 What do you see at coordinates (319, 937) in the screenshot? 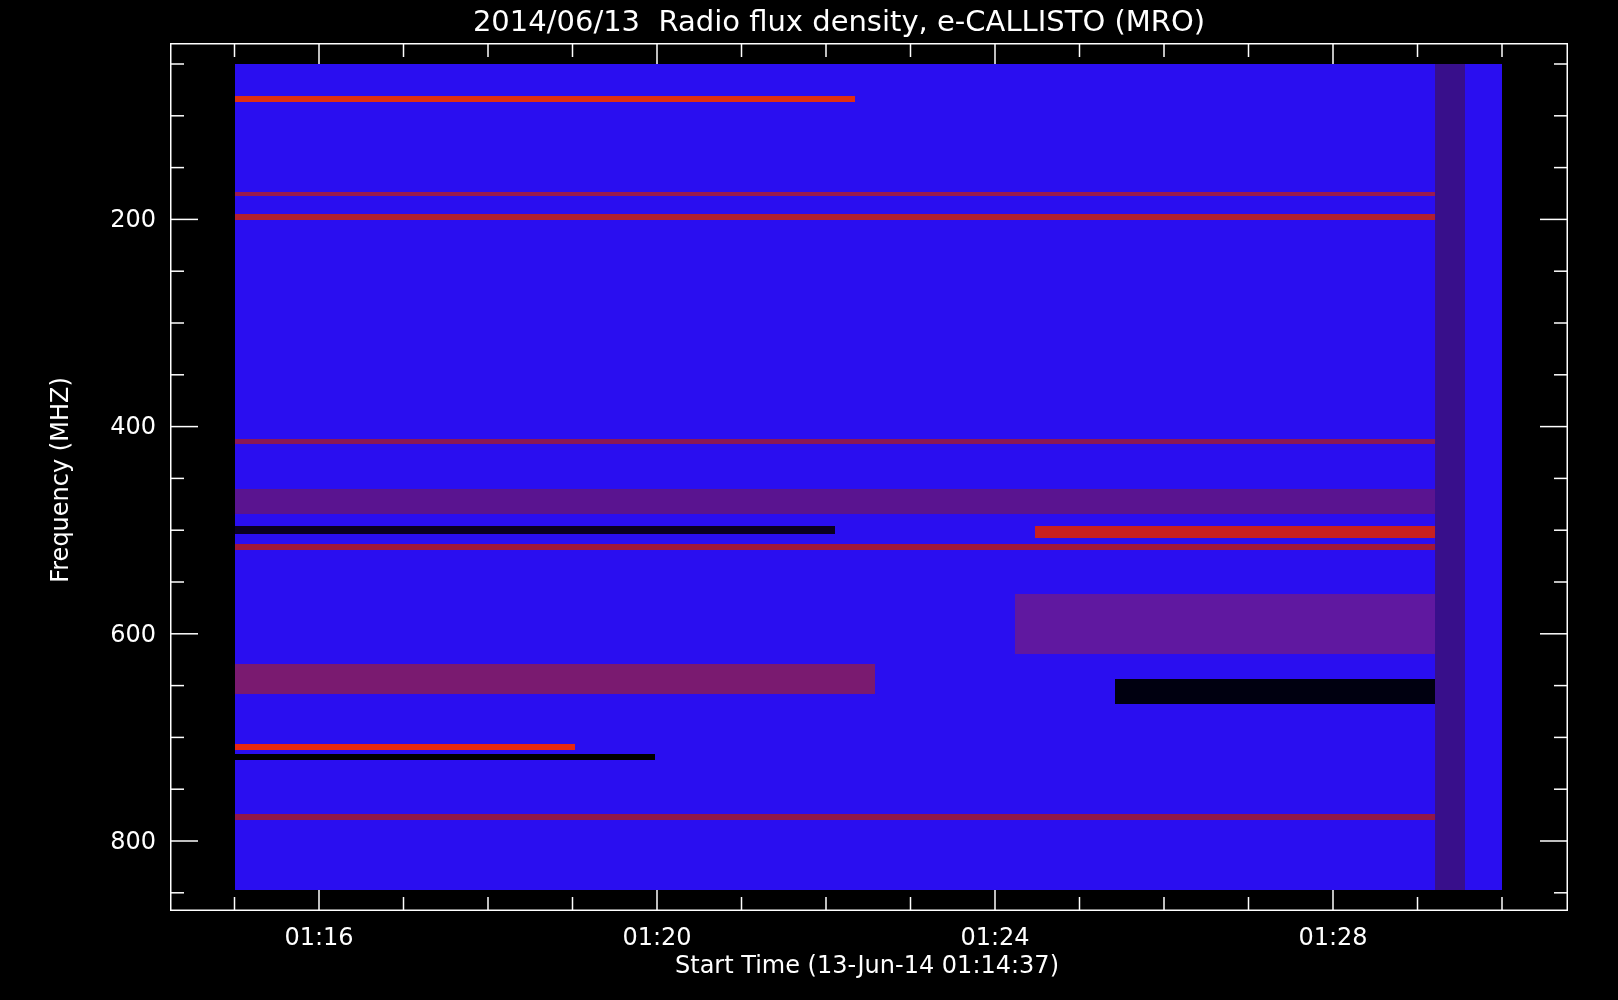
I see `tick-label: 01:16` at bounding box center [319, 937].